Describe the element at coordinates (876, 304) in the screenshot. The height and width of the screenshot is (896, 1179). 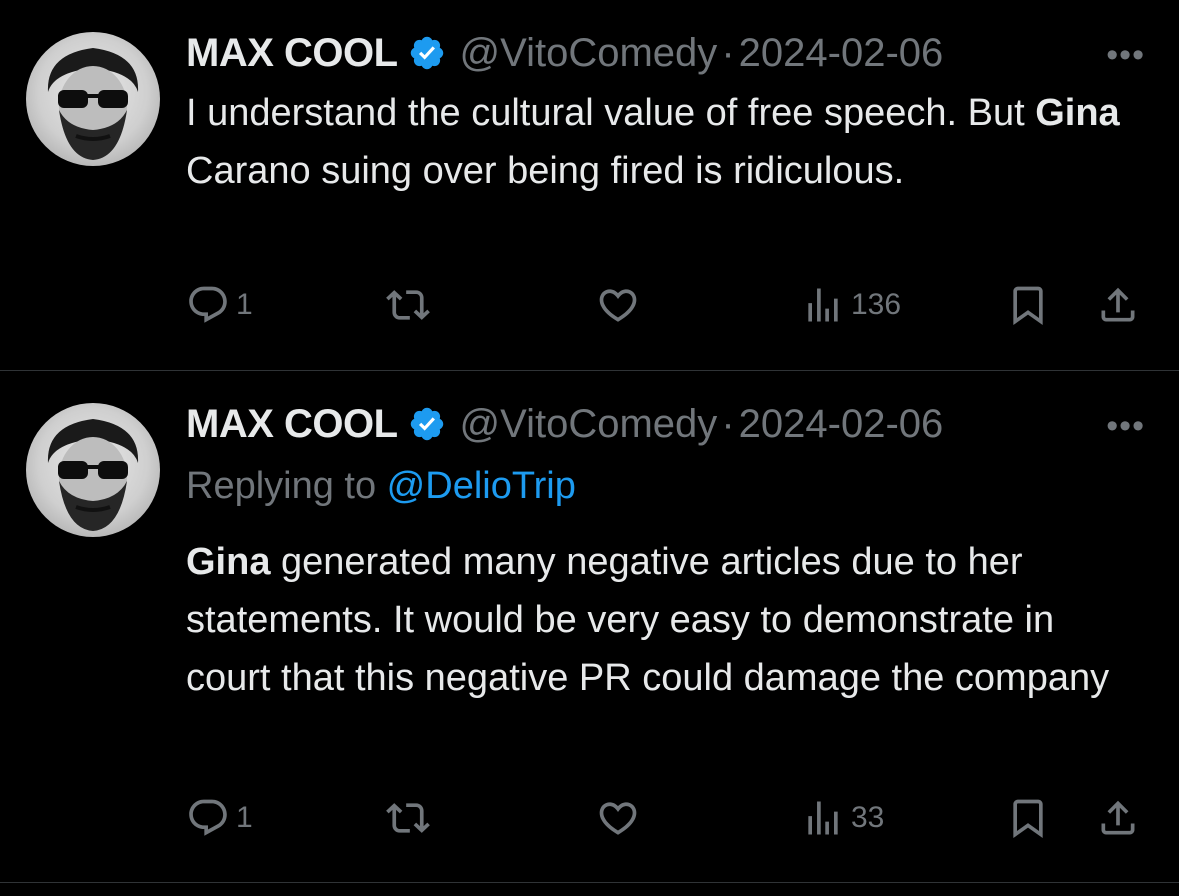
I see `view-count: 136` at that location.